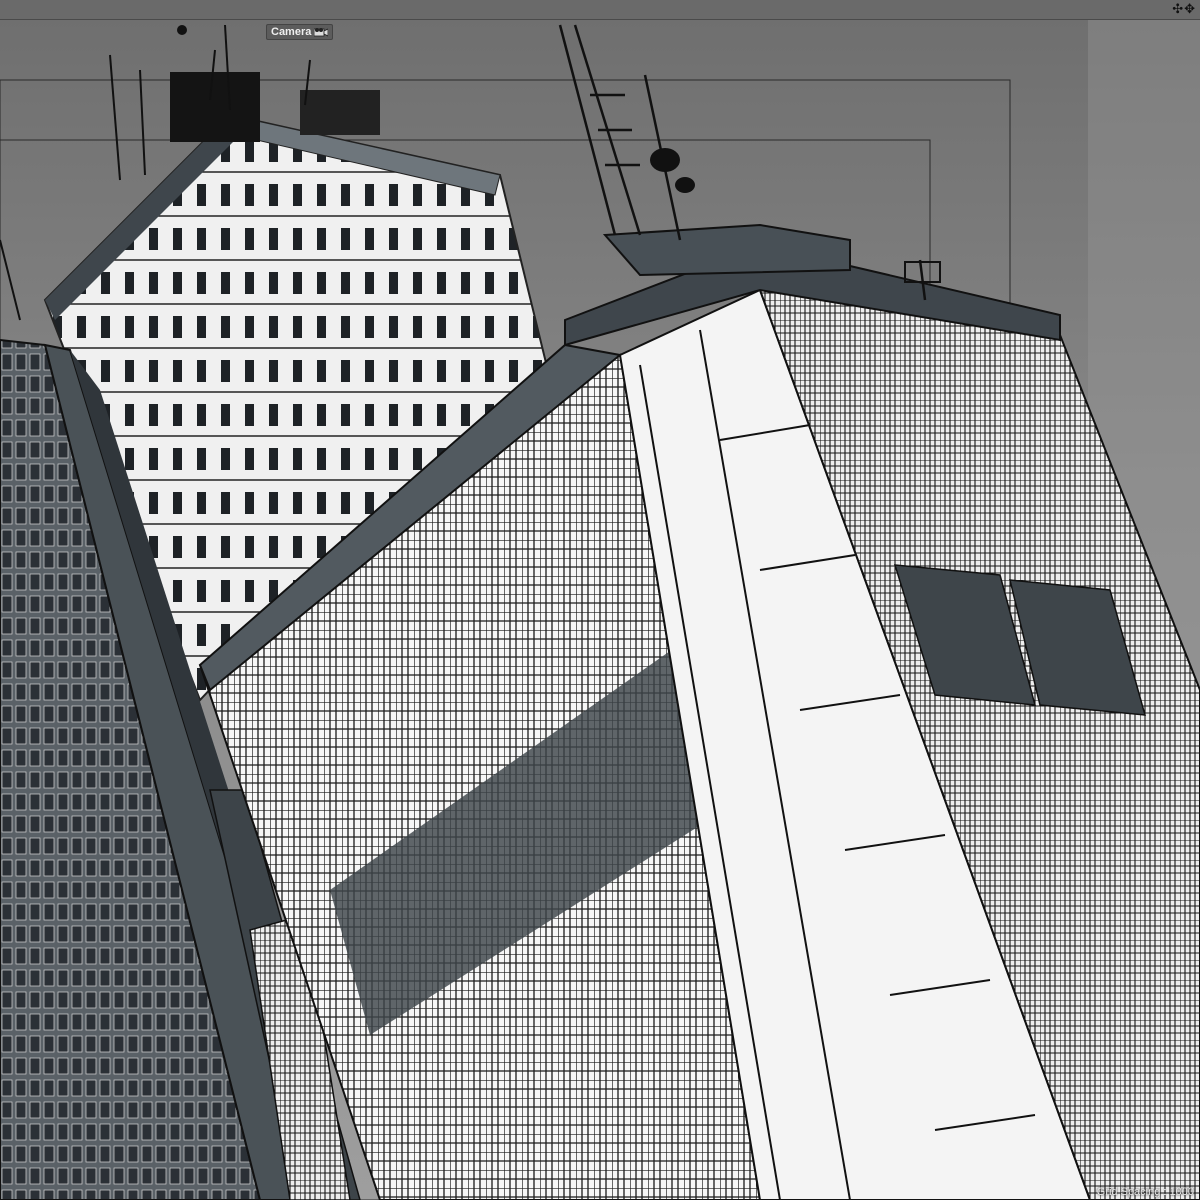 Image resolution: width=1200 pixels, height=1200 pixels. I want to click on camera-label: Camera, so click(300, 32).